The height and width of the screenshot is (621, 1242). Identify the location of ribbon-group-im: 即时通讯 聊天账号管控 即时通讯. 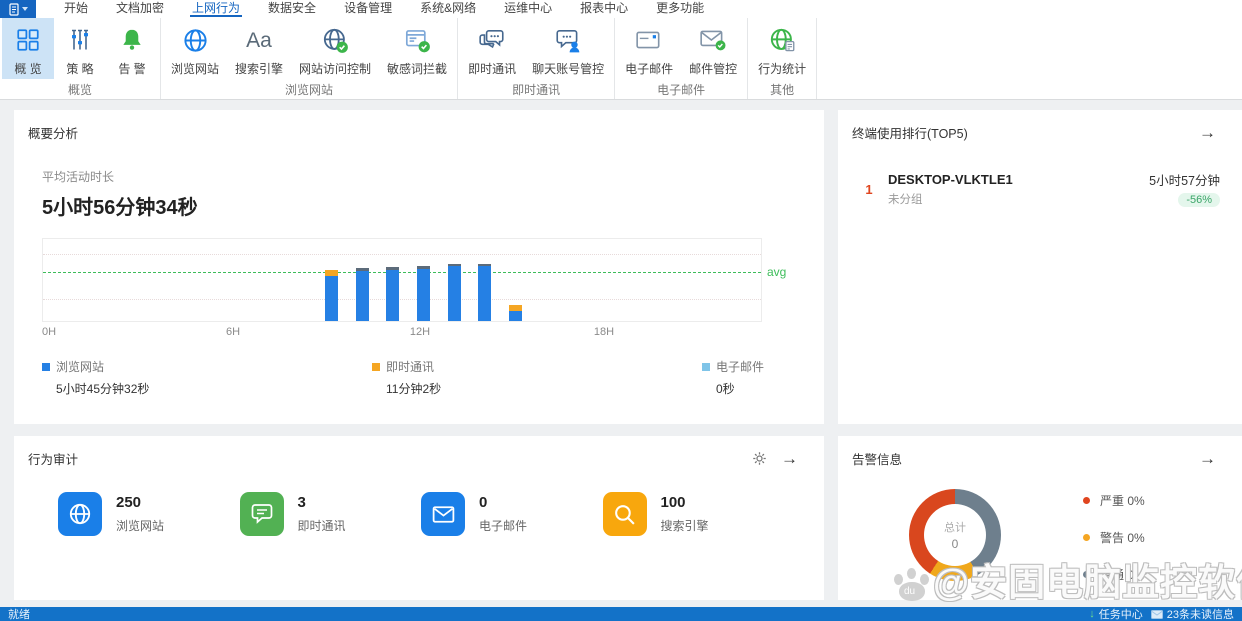
(537, 58).